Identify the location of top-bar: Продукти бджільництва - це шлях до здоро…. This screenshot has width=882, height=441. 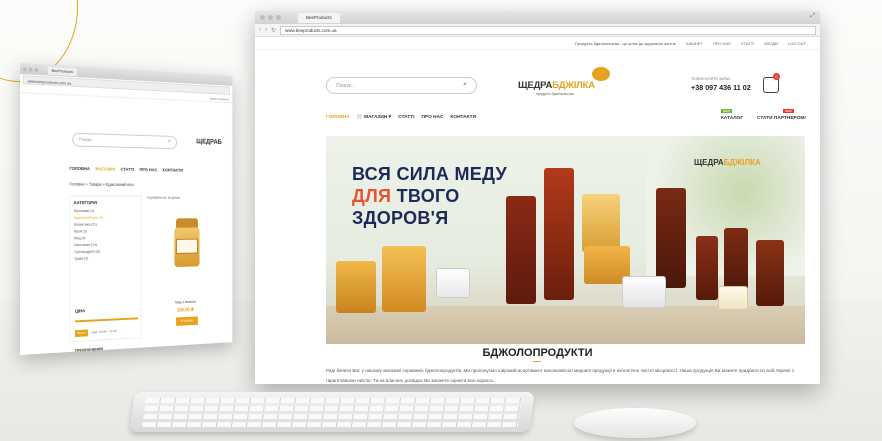
(537, 43).